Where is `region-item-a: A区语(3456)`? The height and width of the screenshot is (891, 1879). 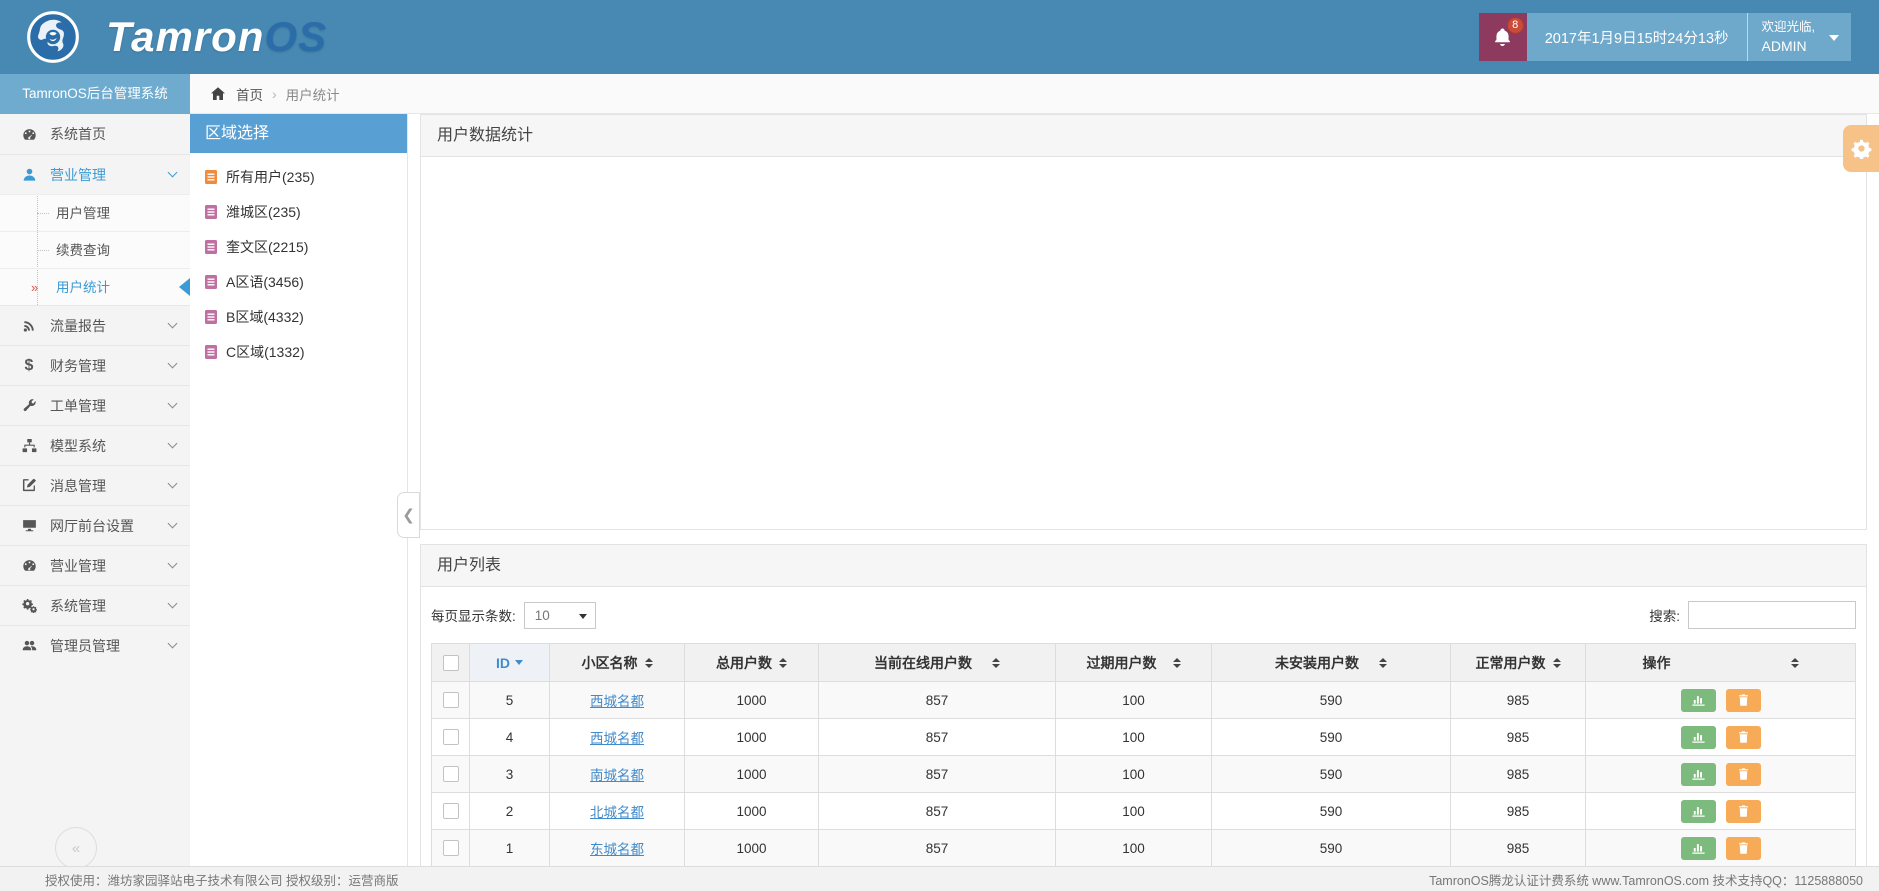
region-item-a: A区语(3456) is located at coordinates (298, 281).